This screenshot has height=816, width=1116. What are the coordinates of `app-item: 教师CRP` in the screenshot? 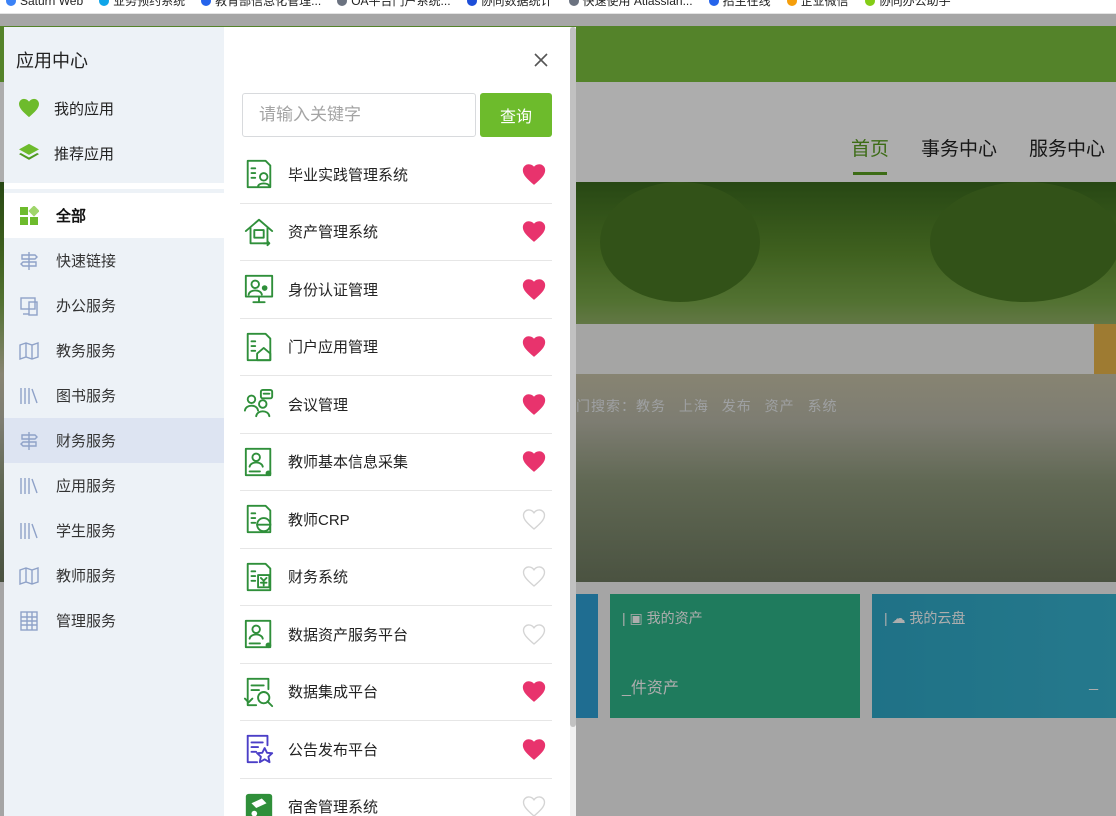 It's located at (396, 520).